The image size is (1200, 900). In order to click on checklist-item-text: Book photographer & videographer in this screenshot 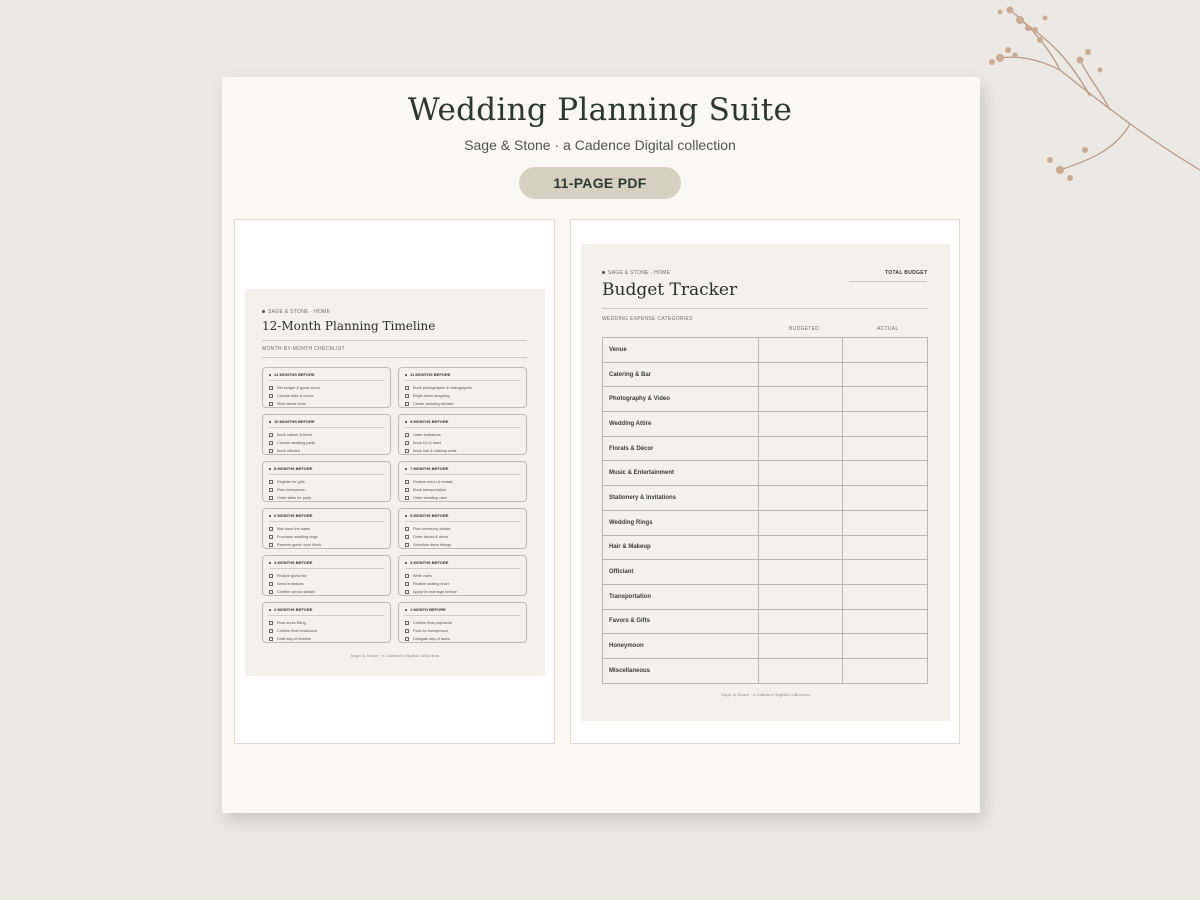, I will do `click(443, 388)`.